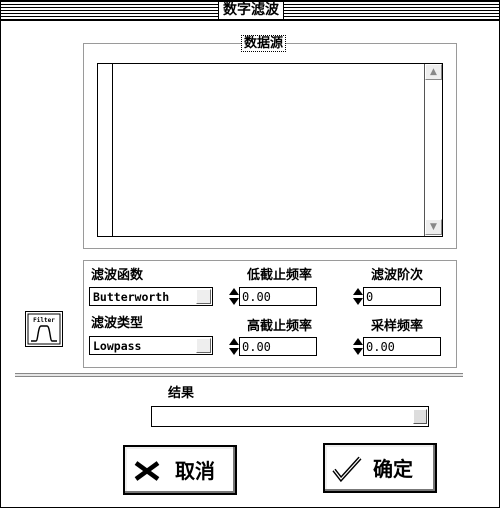 The width and height of the screenshot is (500, 508). What do you see at coordinates (239, 375) in the screenshot?
I see `separator` at bounding box center [239, 375].